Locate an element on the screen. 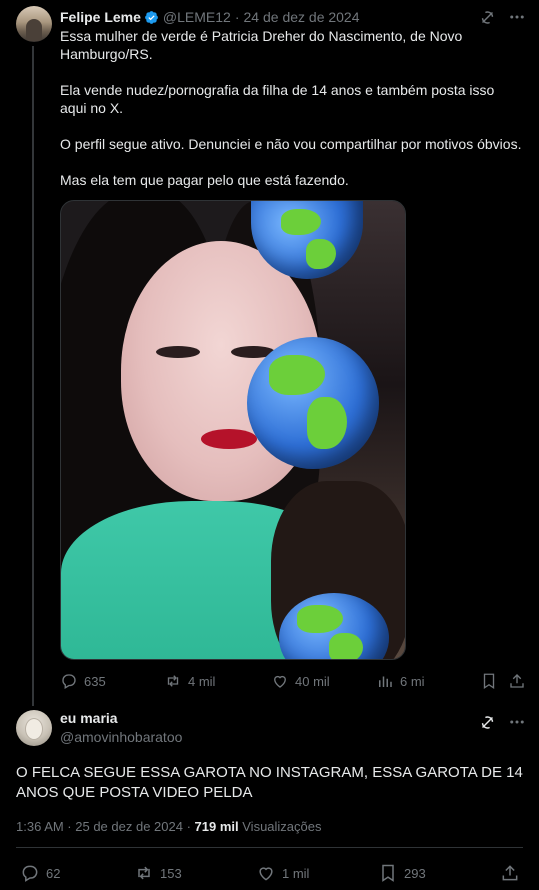 The width and height of the screenshot is (539, 890). tweet-timestamp: 1:36 AM · 25 de dez de 2024 · is located at coordinates (103, 826).